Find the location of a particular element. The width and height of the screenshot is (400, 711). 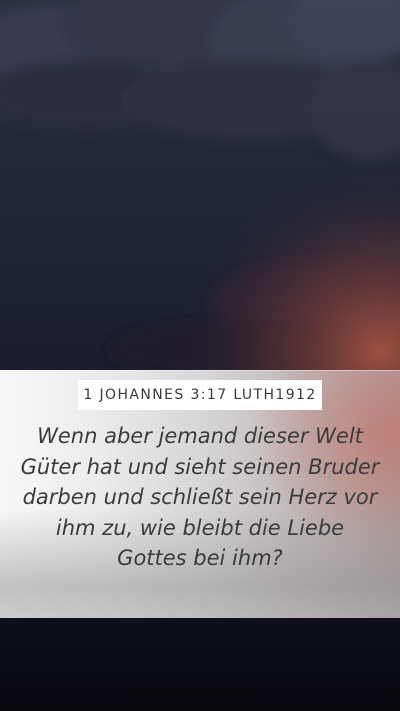

bottom-dark-band is located at coordinates (200, 664).